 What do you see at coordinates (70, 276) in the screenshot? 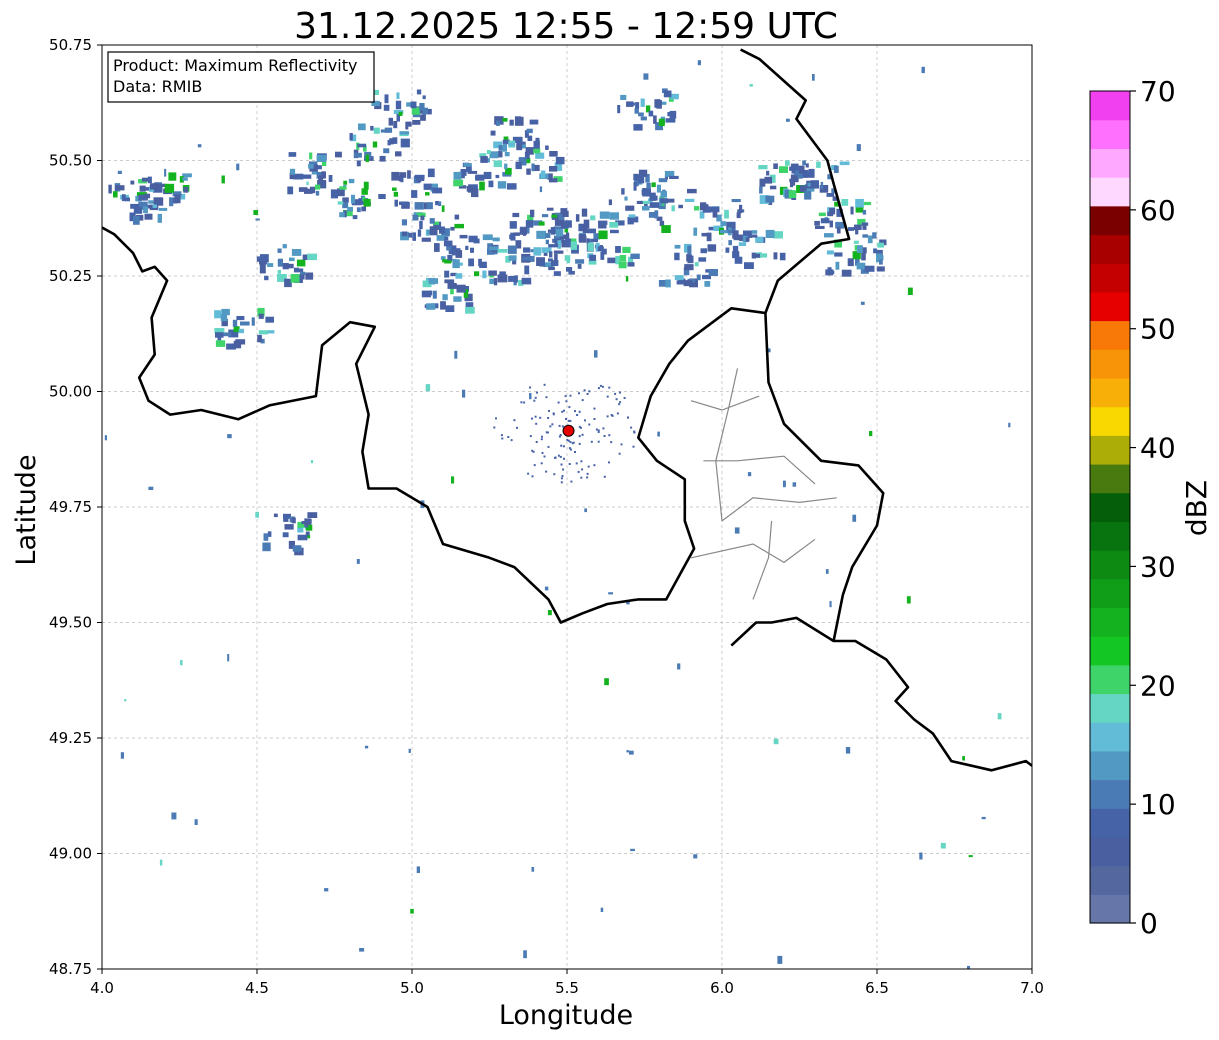
I see `y-tick-label: 50.25` at bounding box center [70, 276].